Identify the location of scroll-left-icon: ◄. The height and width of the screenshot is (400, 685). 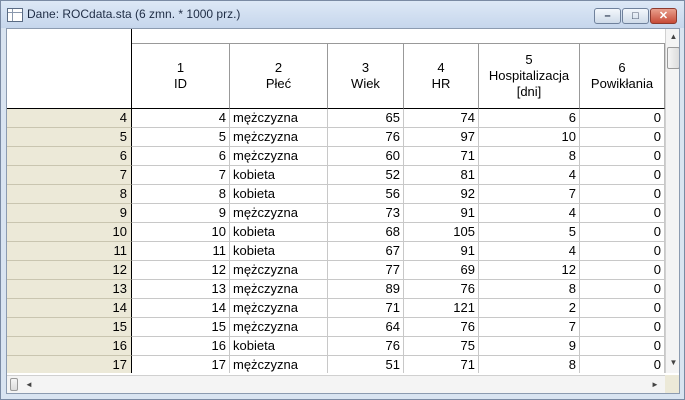
(29, 384).